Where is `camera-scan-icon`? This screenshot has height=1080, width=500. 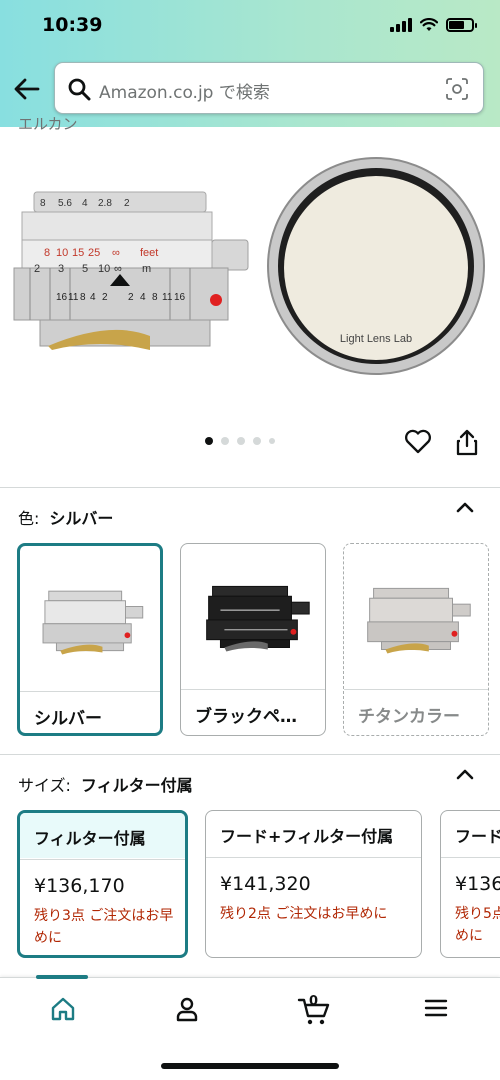
camera-scan-icon is located at coordinates (457, 89).